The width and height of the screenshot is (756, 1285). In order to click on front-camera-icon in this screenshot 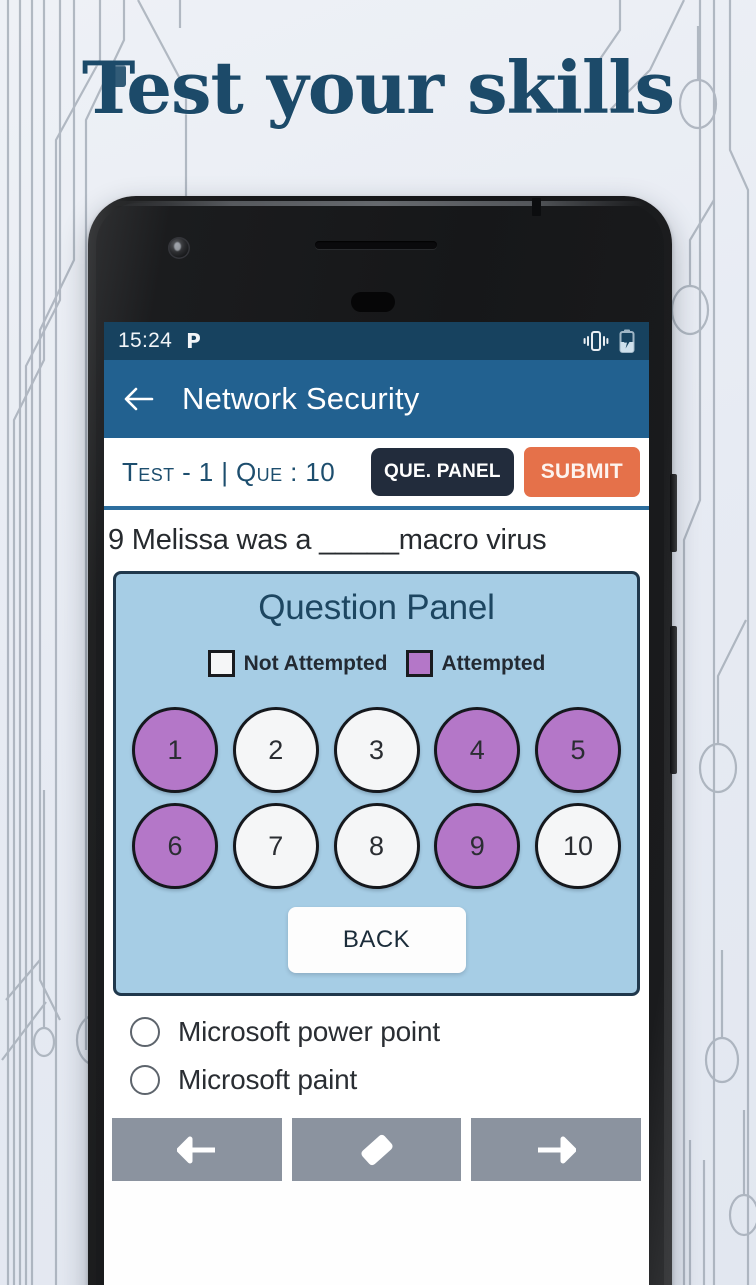, I will do `click(179, 248)`.